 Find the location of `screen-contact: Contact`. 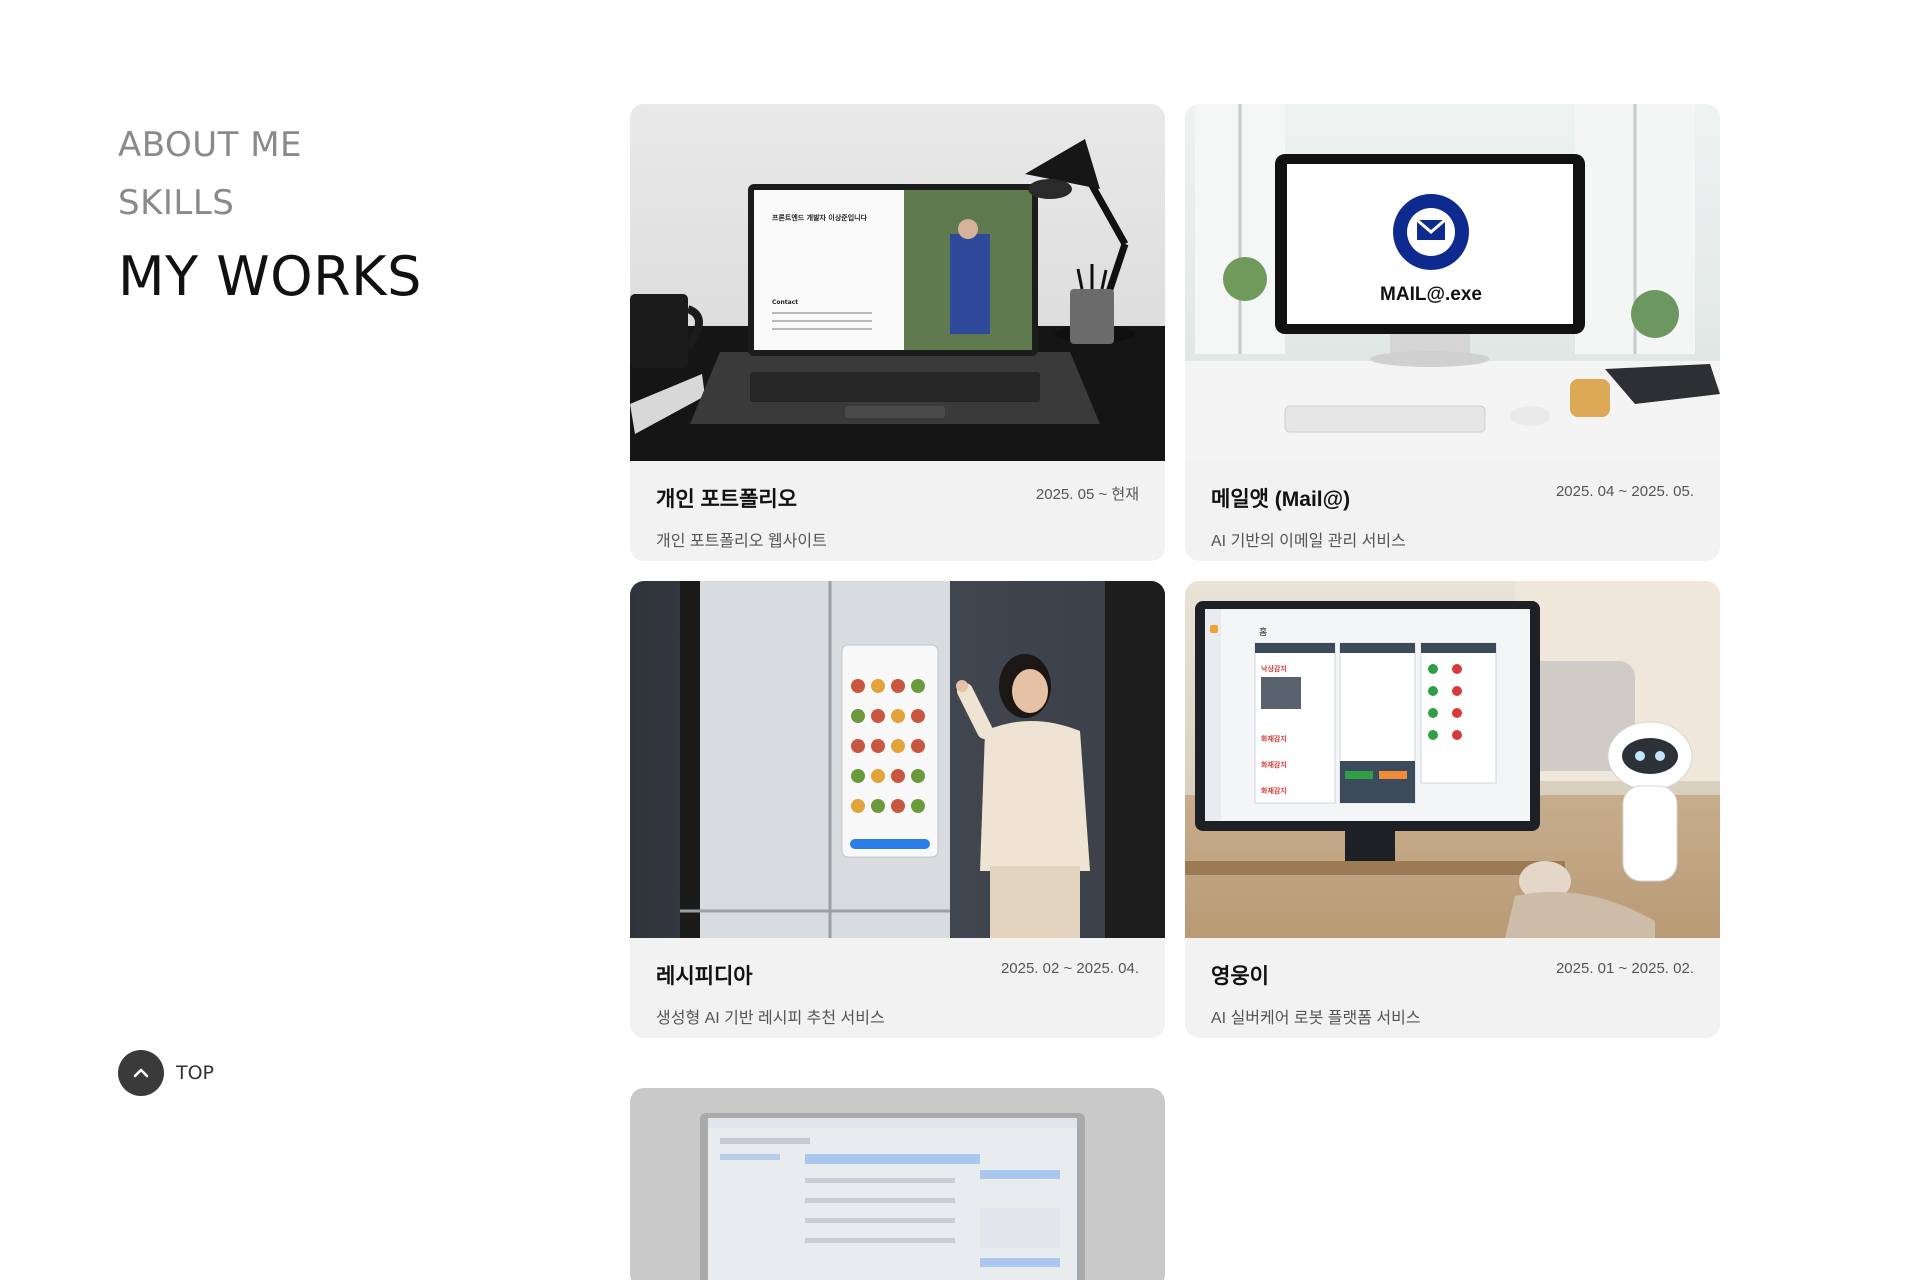

screen-contact: Contact is located at coordinates (785, 302).